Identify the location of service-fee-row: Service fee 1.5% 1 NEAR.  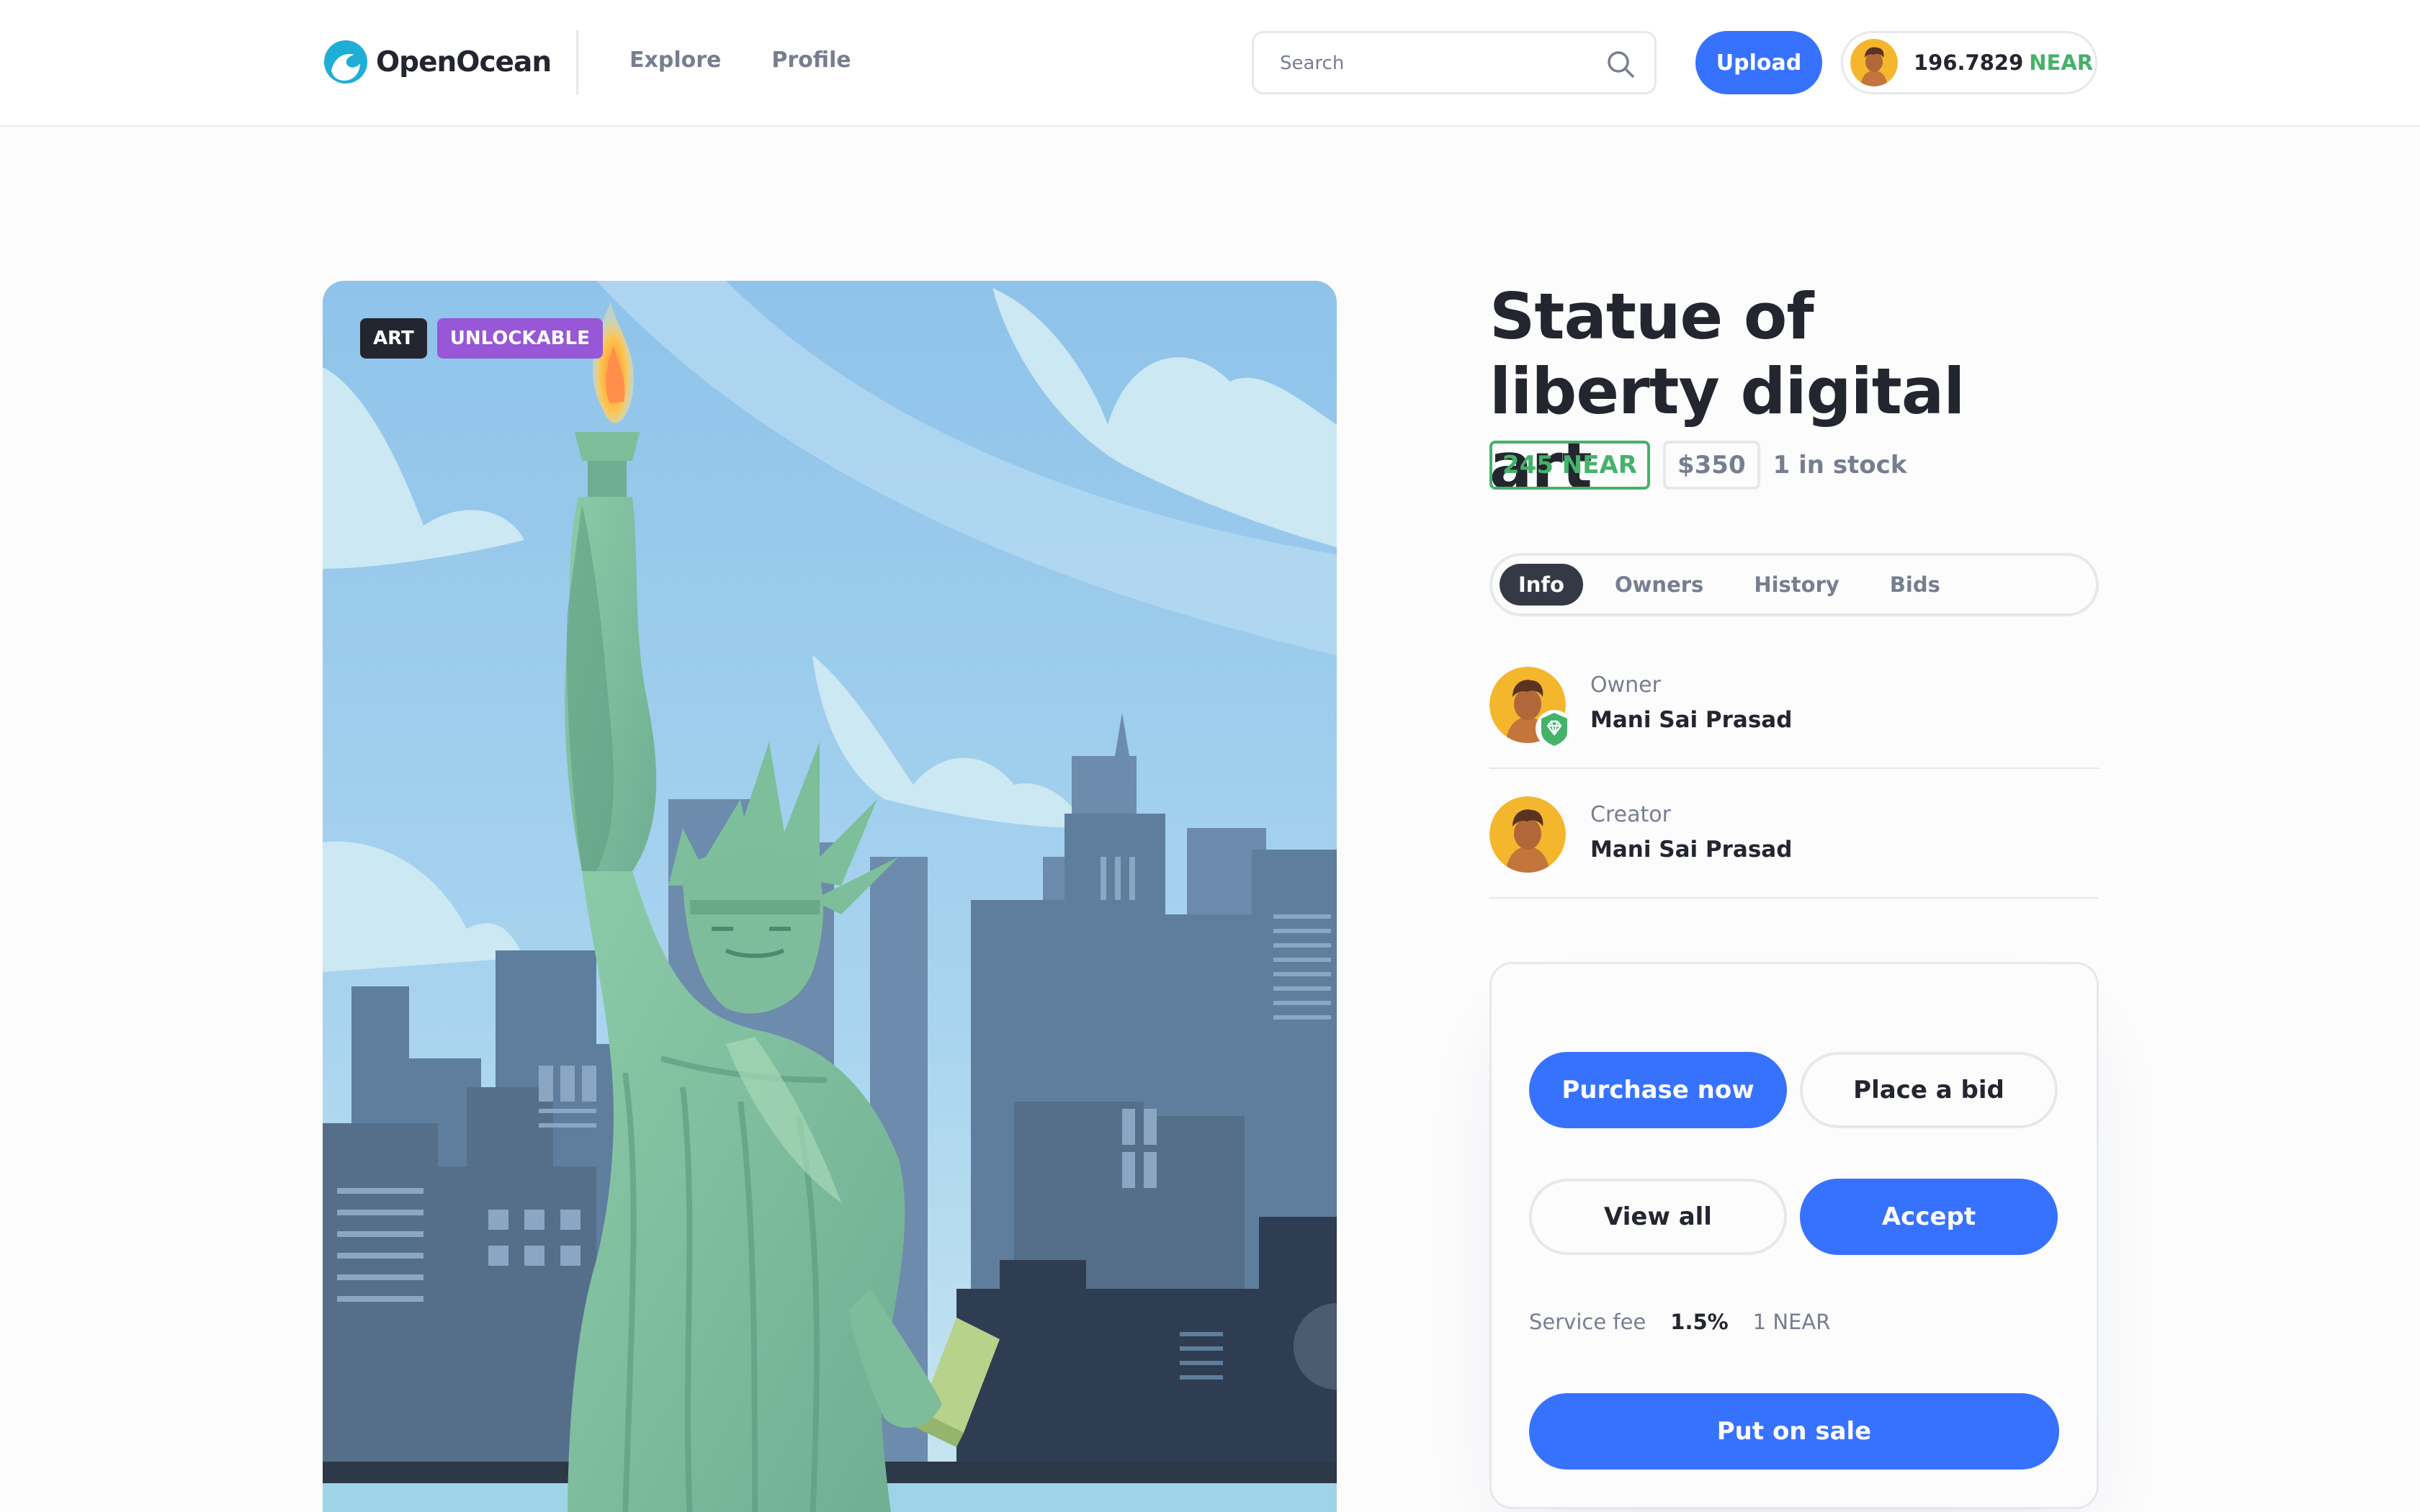
(1680, 1322).